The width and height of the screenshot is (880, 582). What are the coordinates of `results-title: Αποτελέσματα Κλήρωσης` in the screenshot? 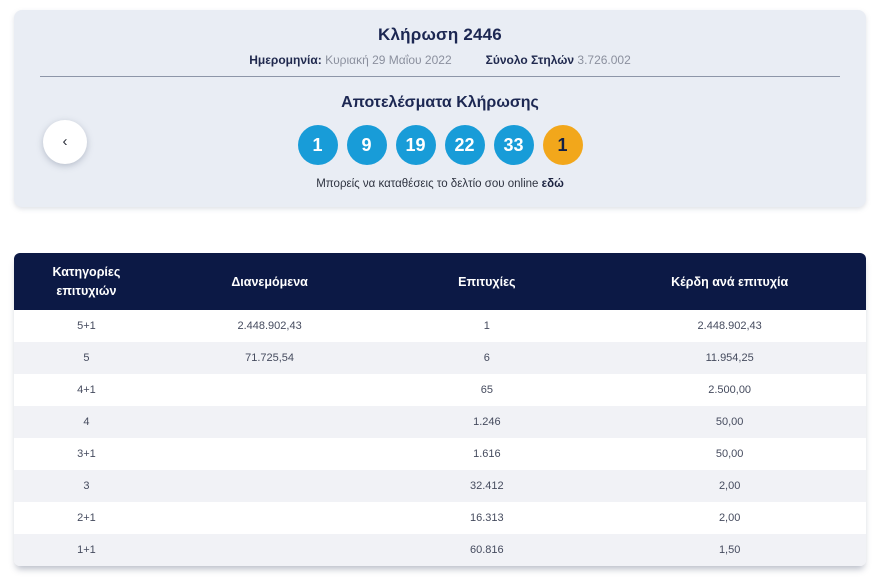 It's located at (440, 102).